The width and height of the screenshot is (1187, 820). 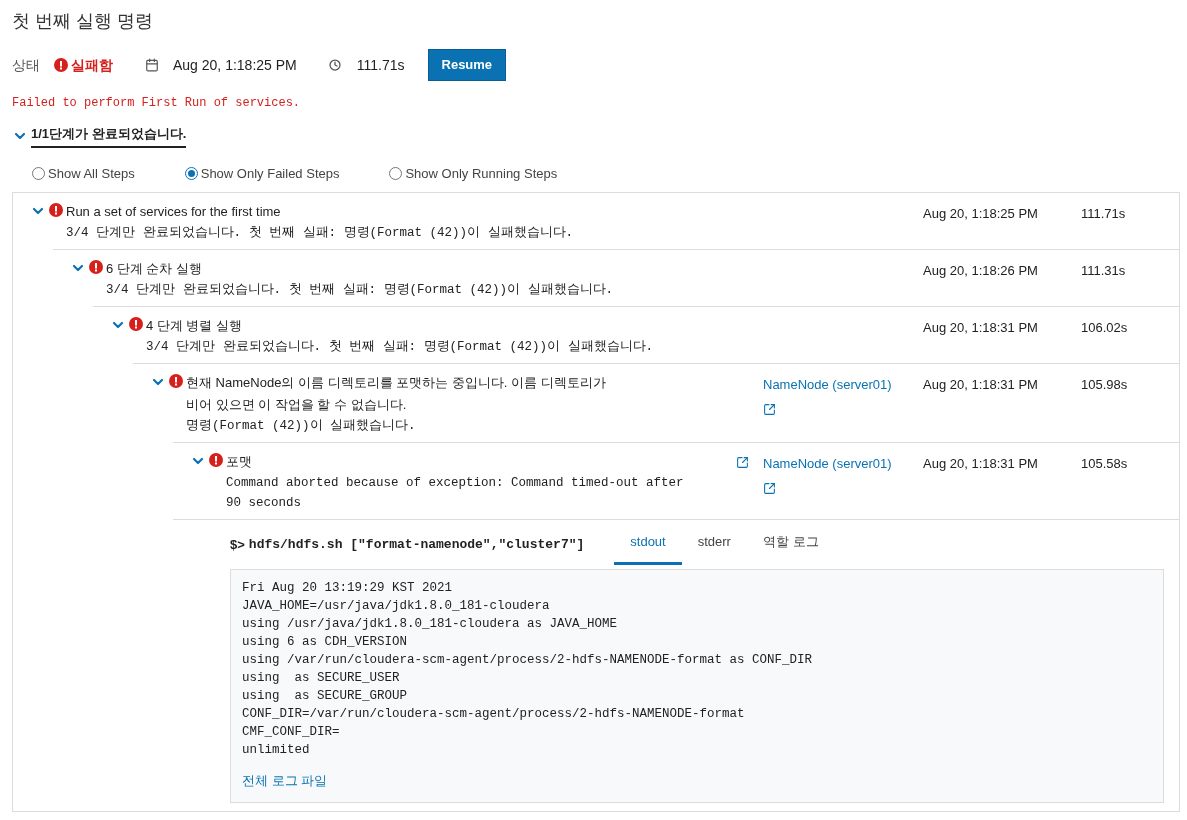 I want to click on log-line: using 6 as CDH_VERSION, so click(x=325, y=642).